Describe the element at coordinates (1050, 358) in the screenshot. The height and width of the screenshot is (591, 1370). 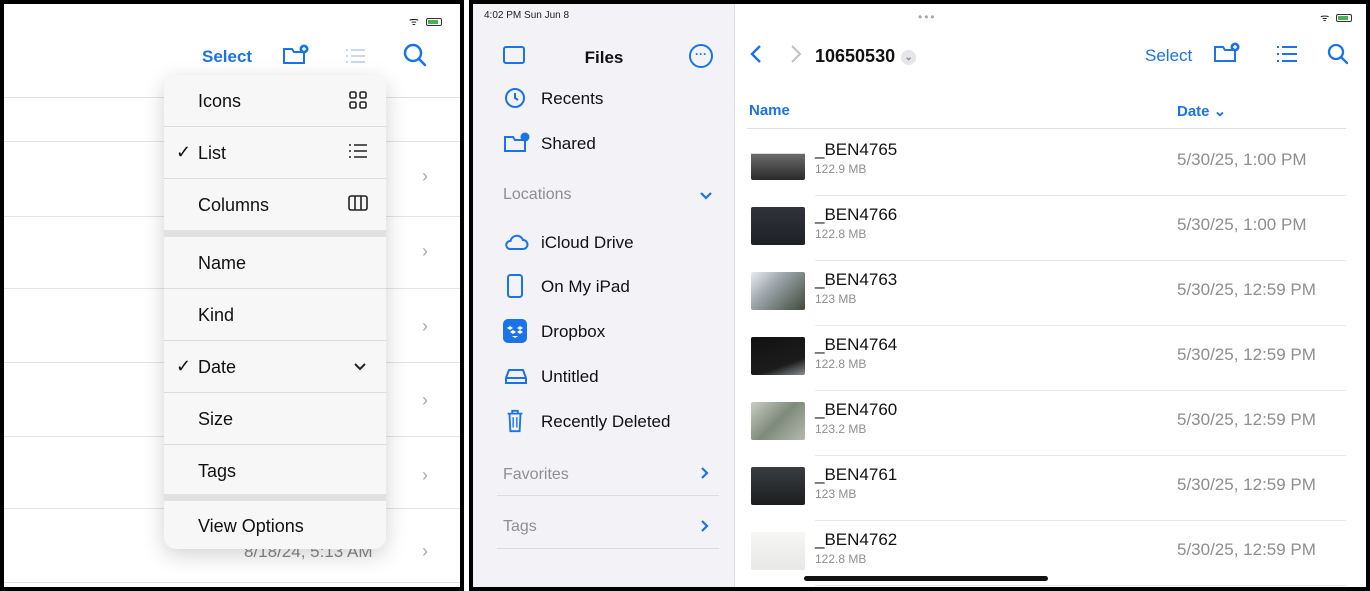
I see `file-row: _BEN4764 122.8 MB 5/30/25, 12:59 PM` at that location.